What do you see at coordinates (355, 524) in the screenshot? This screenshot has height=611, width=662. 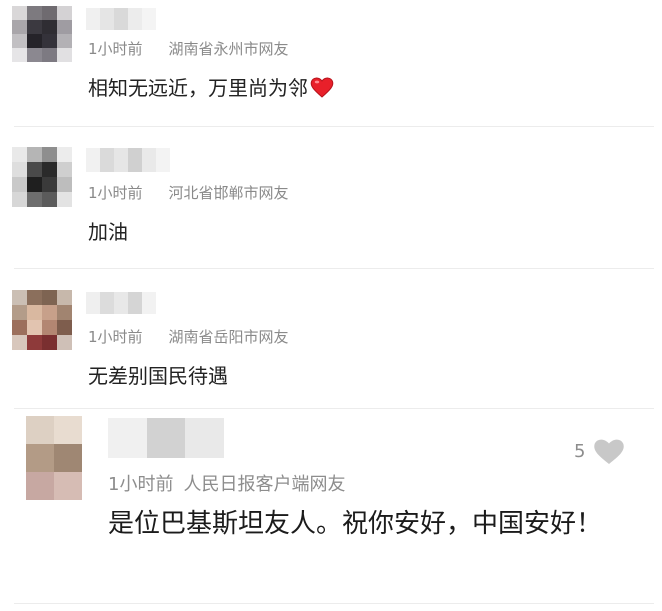 I see `comment-text: 是位巴基斯坦友人。祝你安好，中国安好！` at bounding box center [355, 524].